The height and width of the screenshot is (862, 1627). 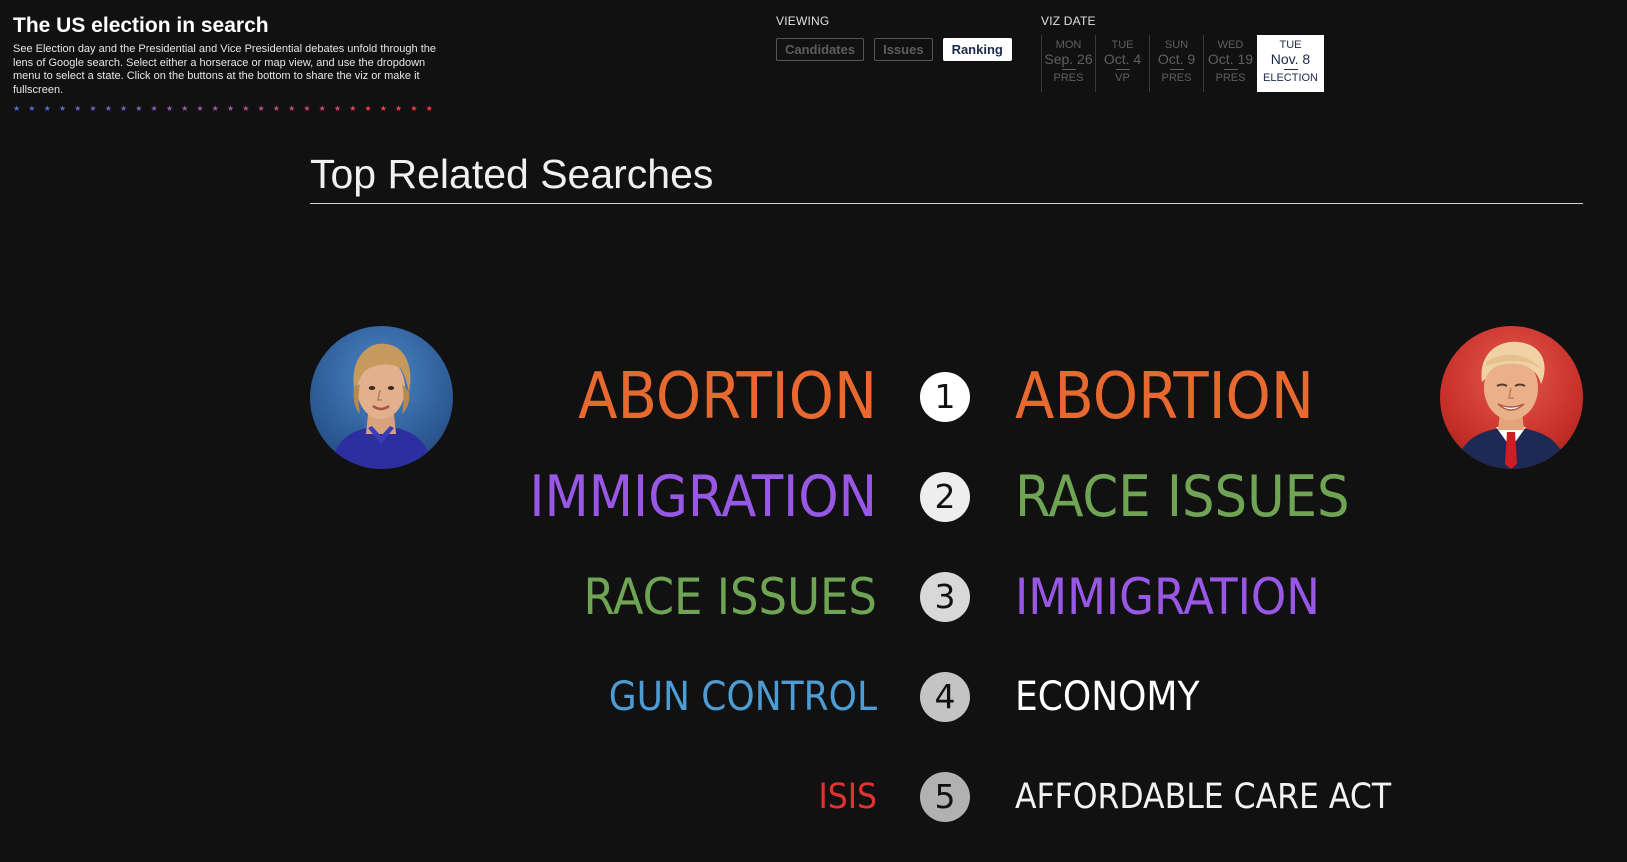 What do you see at coordinates (1068, 45) in the screenshot?
I see `date-dow: MON` at bounding box center [1068, 45].